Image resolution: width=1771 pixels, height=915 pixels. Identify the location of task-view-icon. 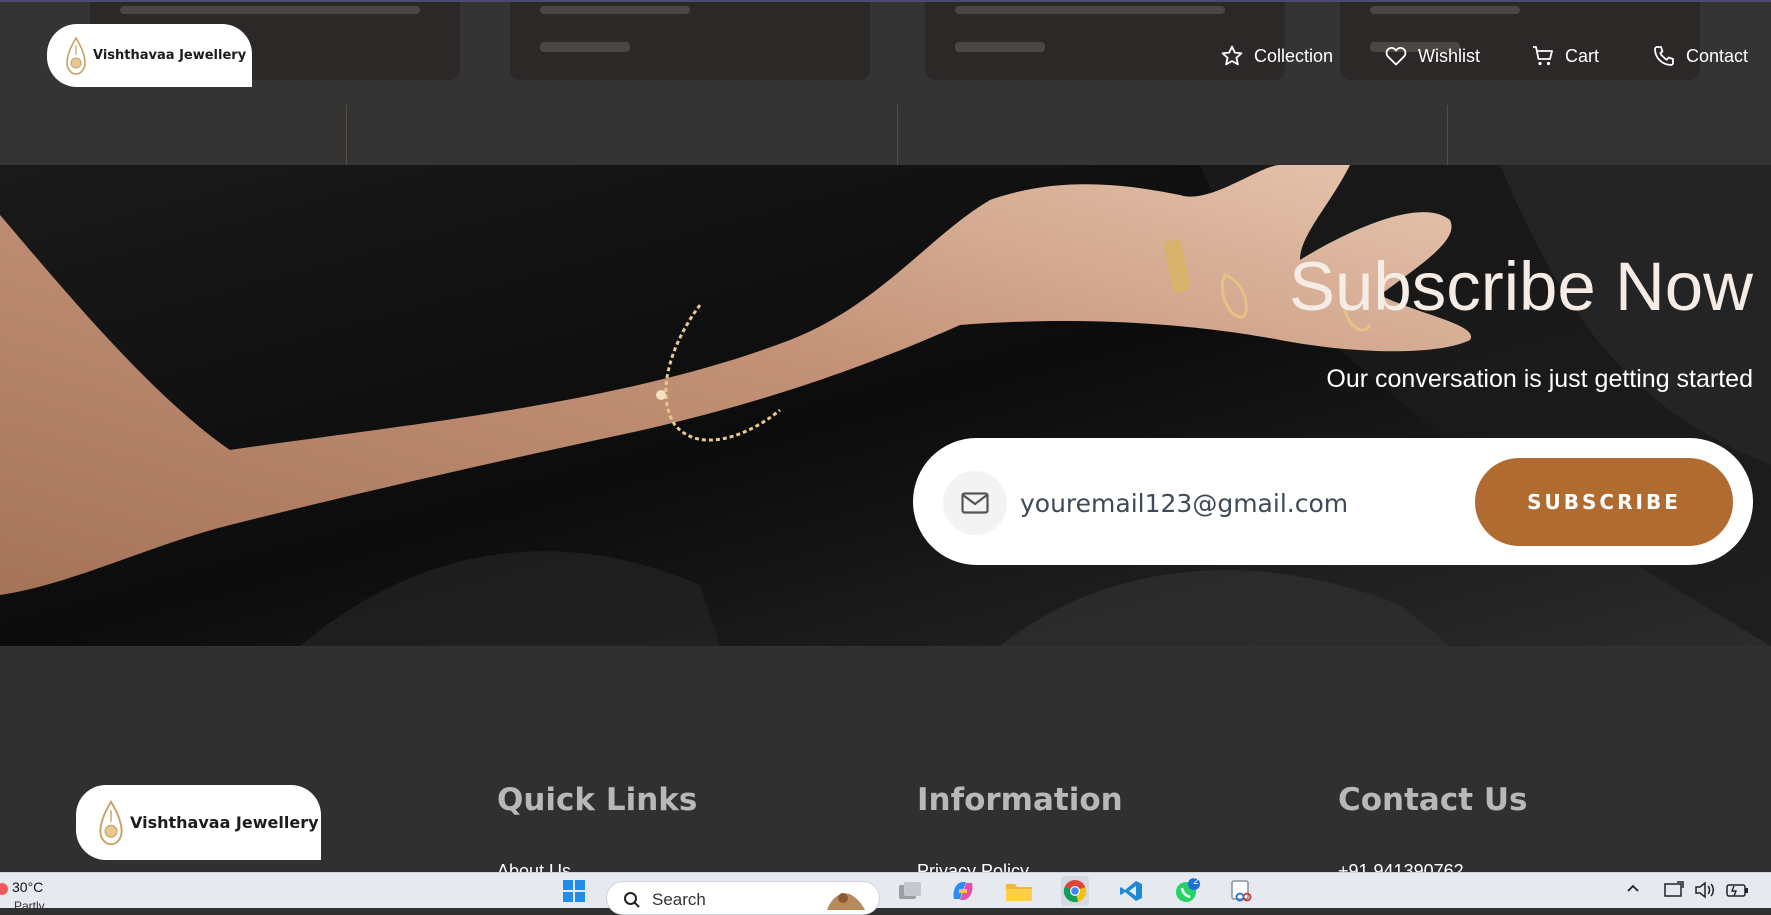
(910, 891).